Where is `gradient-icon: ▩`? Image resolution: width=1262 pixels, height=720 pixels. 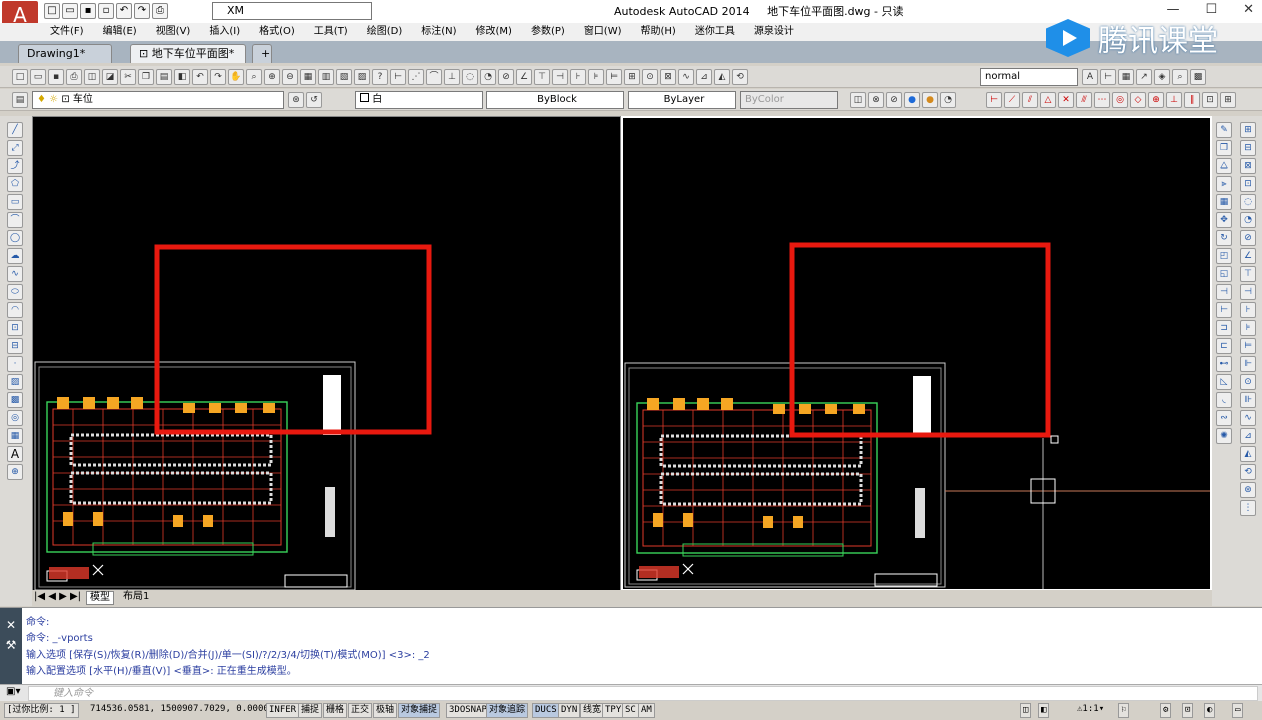
gradient-icon: ▩ is located at coordinates (15, 400).